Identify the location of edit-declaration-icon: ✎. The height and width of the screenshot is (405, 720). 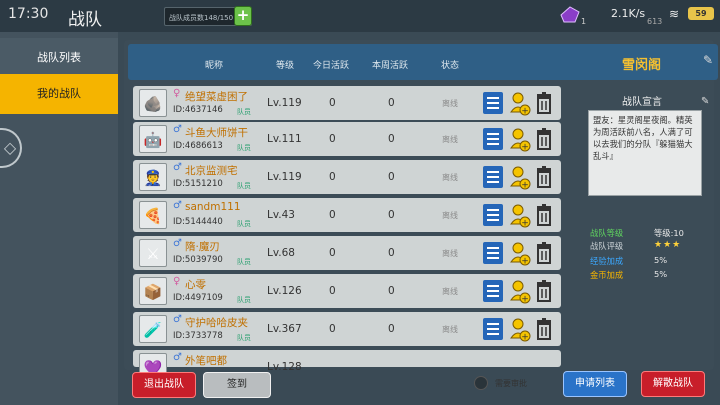
(705, 101).